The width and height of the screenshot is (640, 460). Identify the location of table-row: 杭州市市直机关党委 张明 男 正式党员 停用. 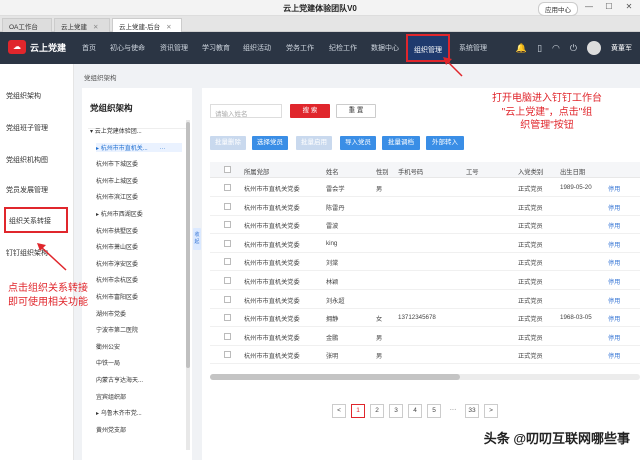
(425, 355).